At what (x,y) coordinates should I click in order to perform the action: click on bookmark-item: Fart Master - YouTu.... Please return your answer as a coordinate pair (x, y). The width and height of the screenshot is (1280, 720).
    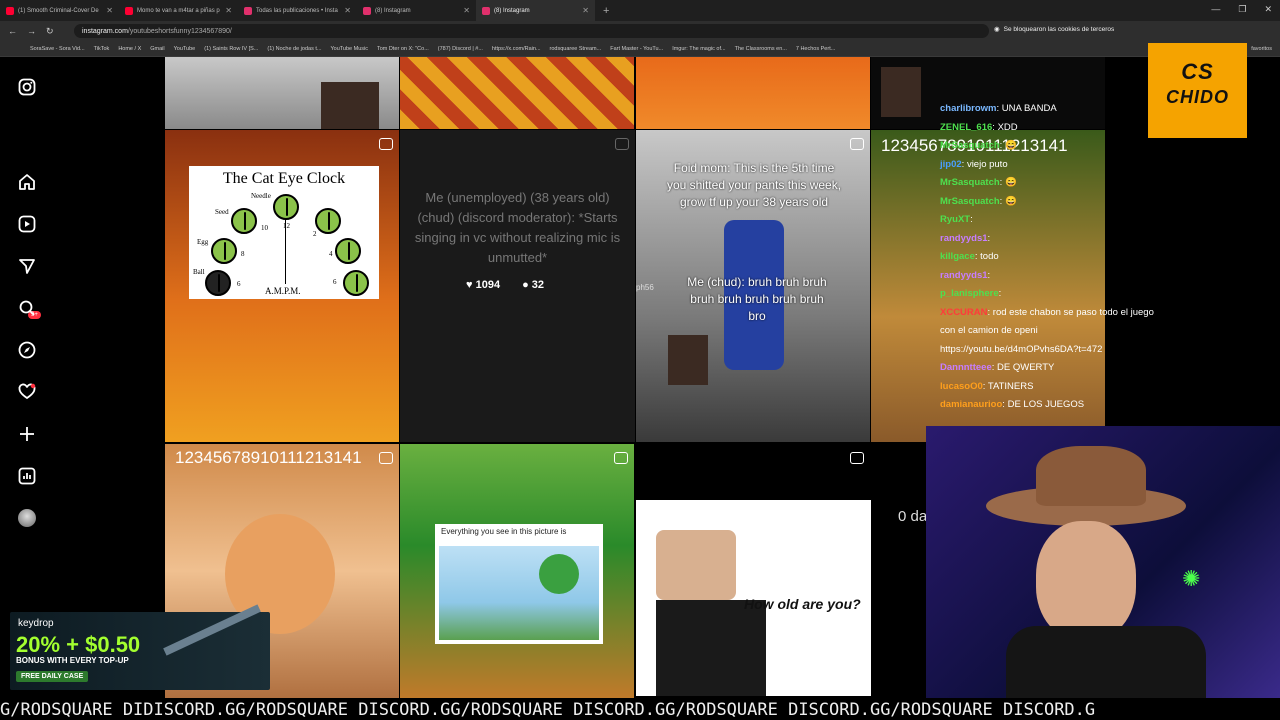
    Looking at the image, I should click on (636, 49).